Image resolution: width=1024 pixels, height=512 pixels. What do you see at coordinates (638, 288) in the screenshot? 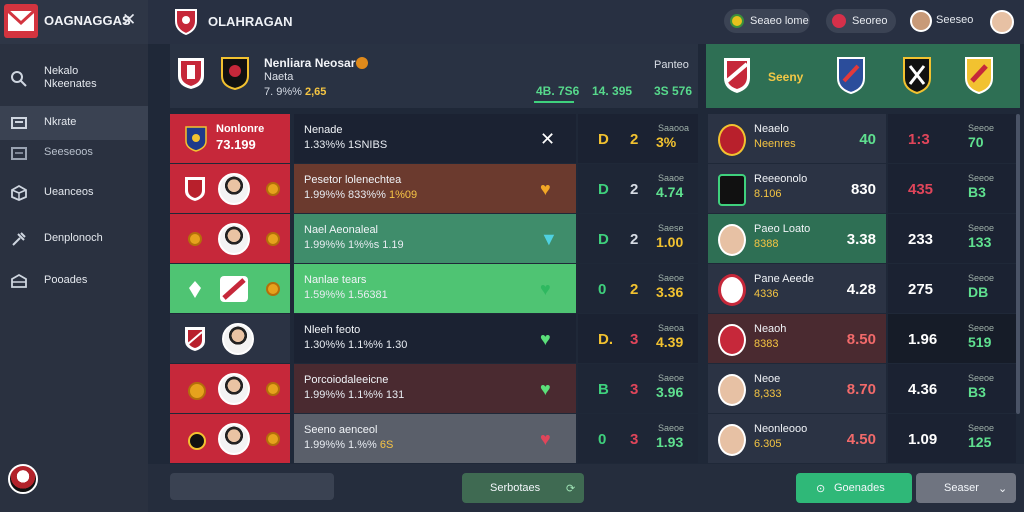
I see `table-row-odds: 0 2 Saeoe 3.36` at bounding box center [638, 288].